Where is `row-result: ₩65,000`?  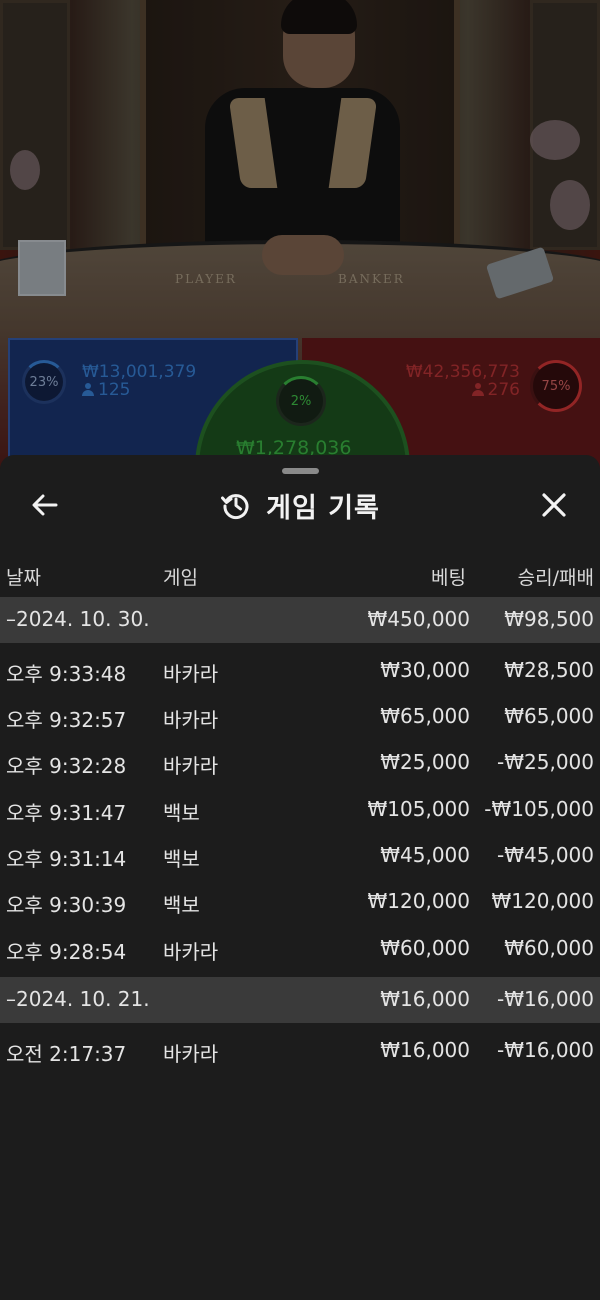 row-result: ₩65,000 is located at coordinates (549, 716).